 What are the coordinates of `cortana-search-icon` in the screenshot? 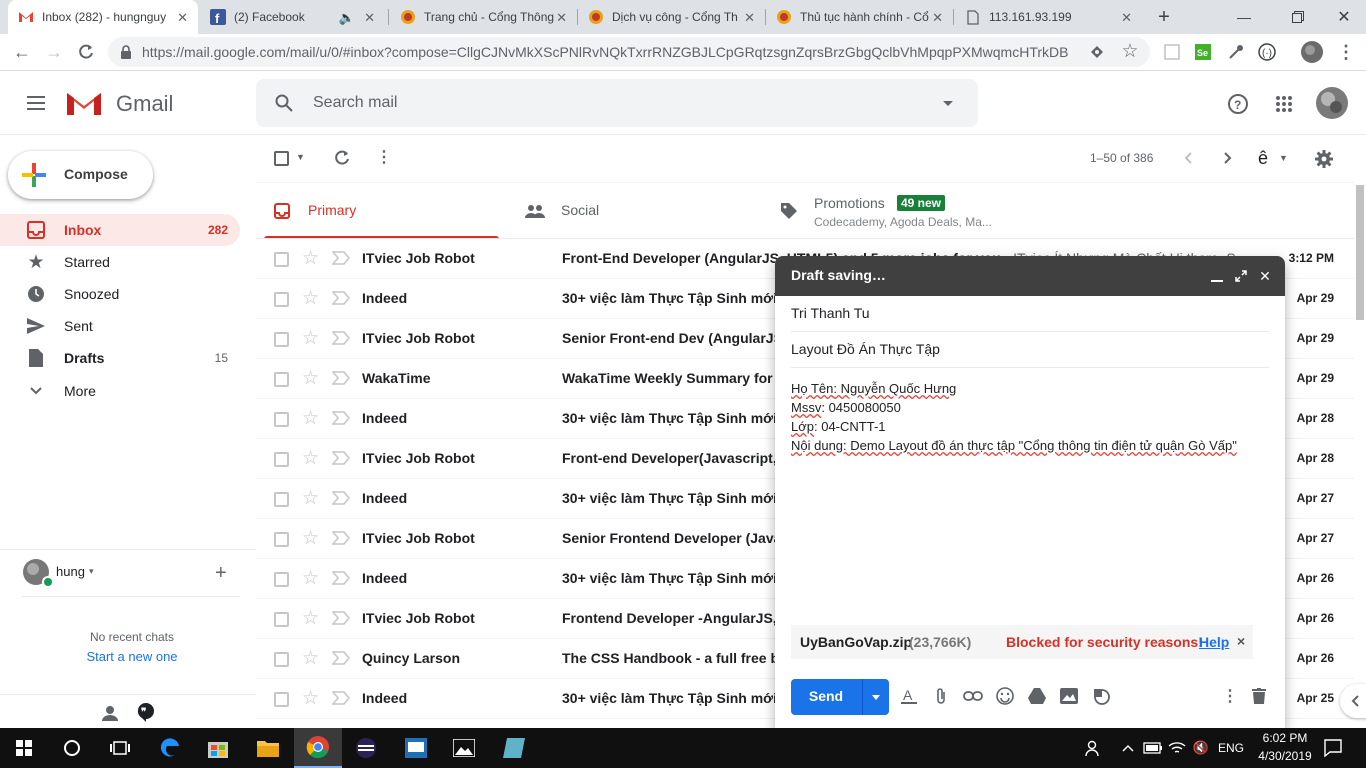 It's located at (72, 748).